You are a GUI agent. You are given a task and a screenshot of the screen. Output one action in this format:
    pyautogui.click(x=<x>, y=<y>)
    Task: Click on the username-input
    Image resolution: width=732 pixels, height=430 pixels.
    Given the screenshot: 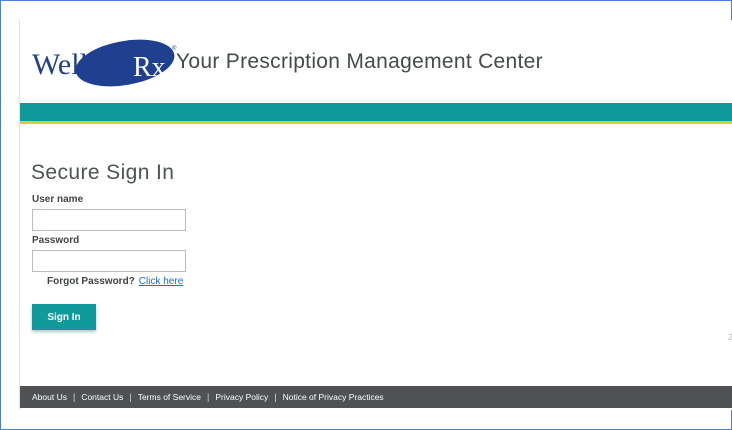 What is the action you would take?
    pyautogui.click(x=109, y=220)
    